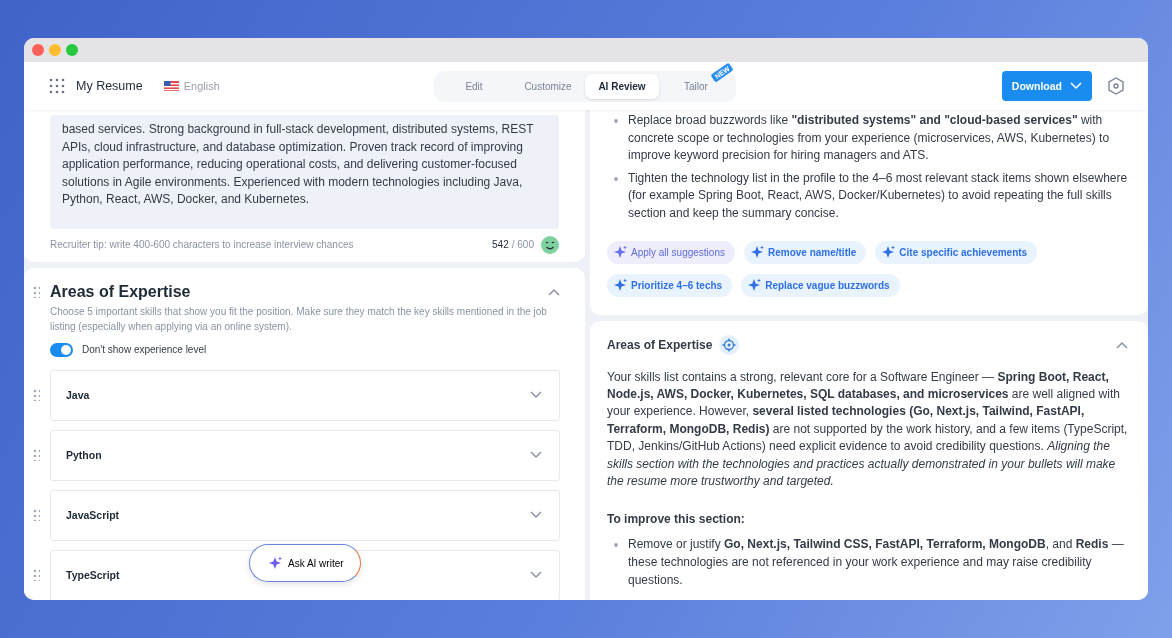 This screenshot has width=1172, height=638. Describe the element at coordinates (304, 172) in the screenshot. I see `summary-field: based services. Strong background in full-stack development, distributed systems, REST APIs, cloud infrastructure, and database optimization. Proven track record of improving application performance, reducing operational costs, and delivering customer-focused solutions in Agile environments. Experienced with modern technologies including Java, Python, React, AWS, Docker, and Kubernetes.` at that location.